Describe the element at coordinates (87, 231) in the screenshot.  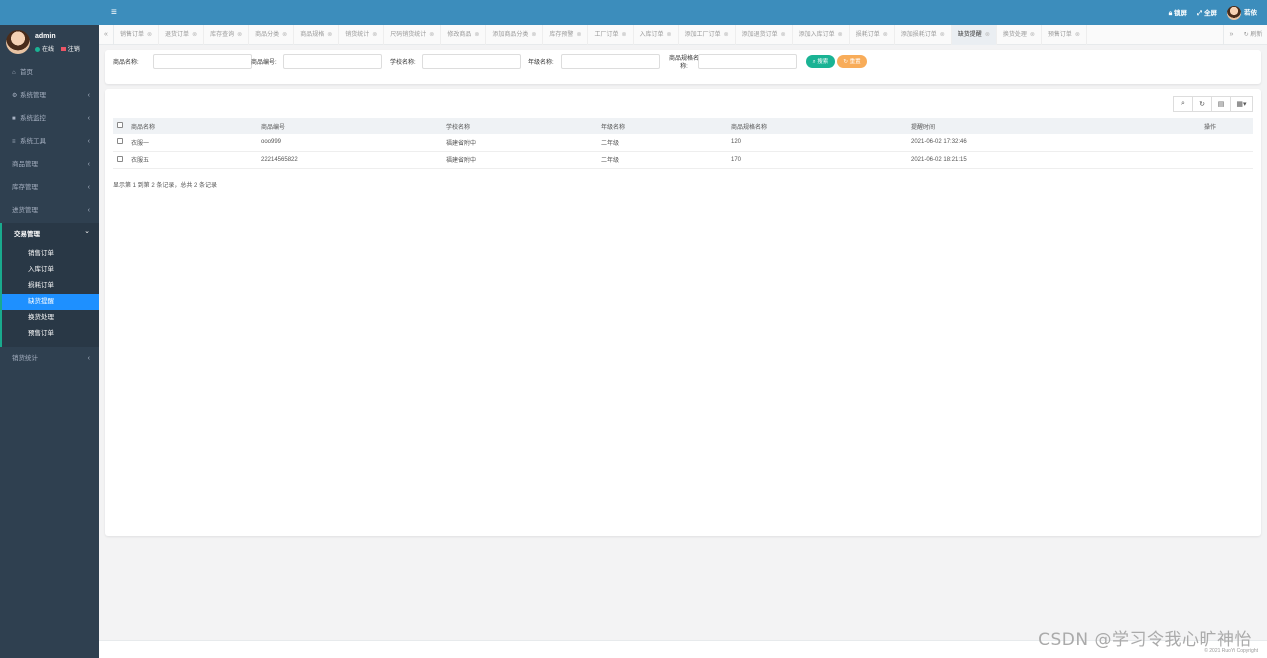
I see `chevron-down-icon: ⌄` at that location.